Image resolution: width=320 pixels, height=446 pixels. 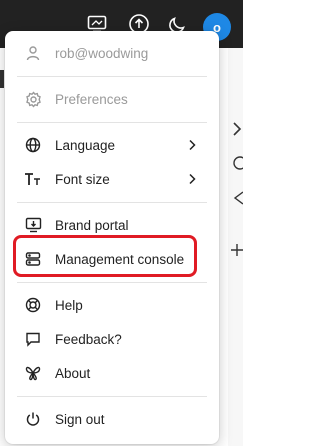 I want to click on menu-item-font-size: Font size, so click(x=112, y=179).